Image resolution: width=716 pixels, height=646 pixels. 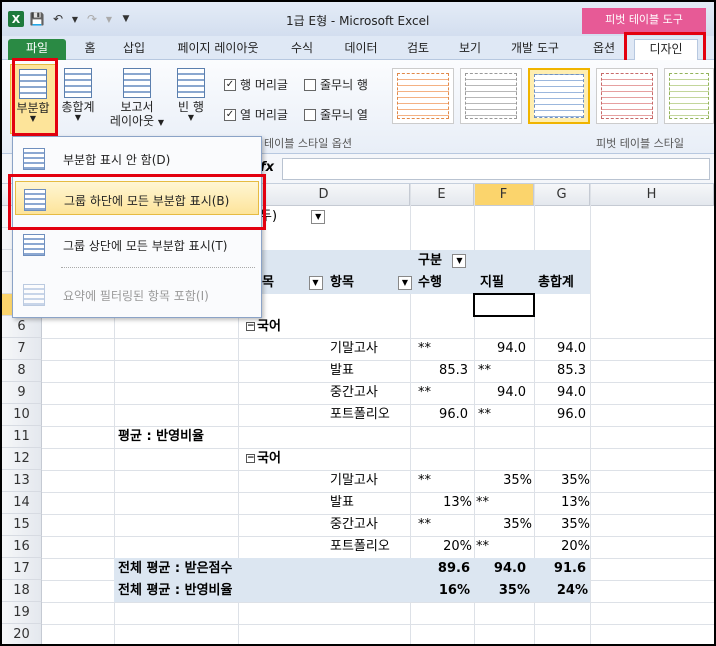 What do you see at coordinates (504, 305) in the screenshot?
I see `active-cell-f5` at bounding box center [504, 305].